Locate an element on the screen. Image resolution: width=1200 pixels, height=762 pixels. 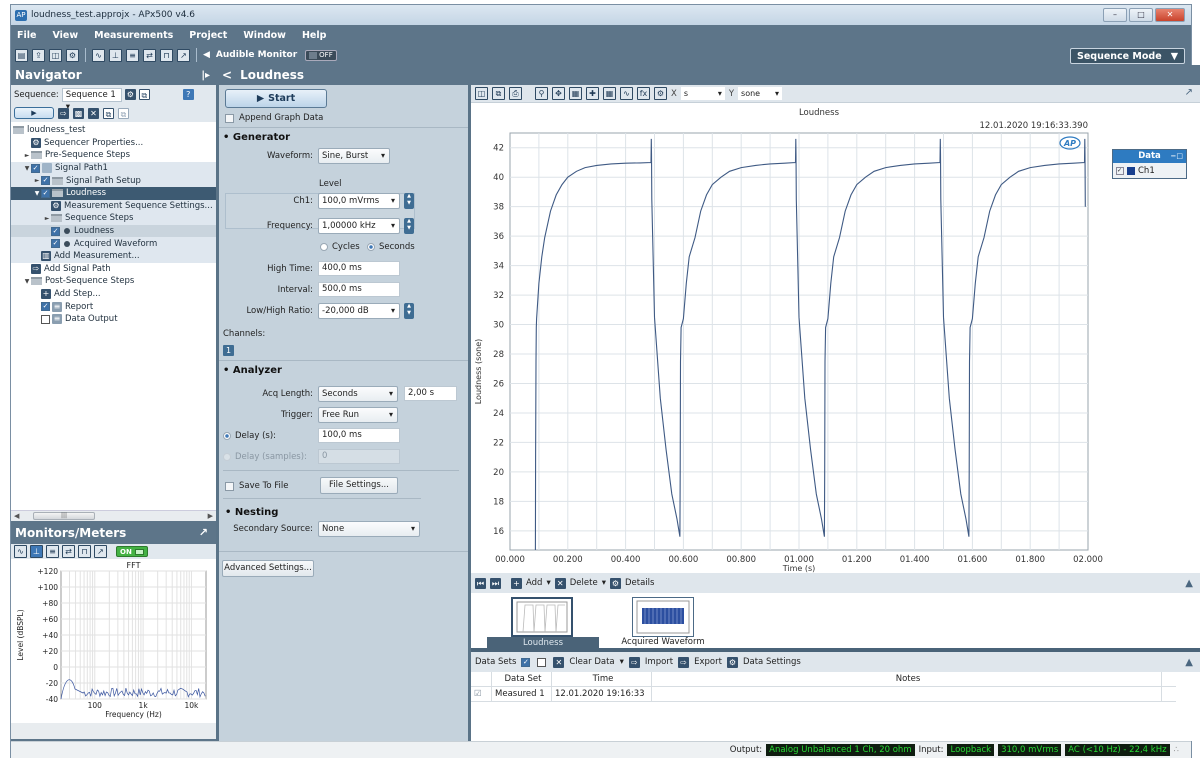
tree-item: ✓ ≡ Report is located at coordinates (113, 306).